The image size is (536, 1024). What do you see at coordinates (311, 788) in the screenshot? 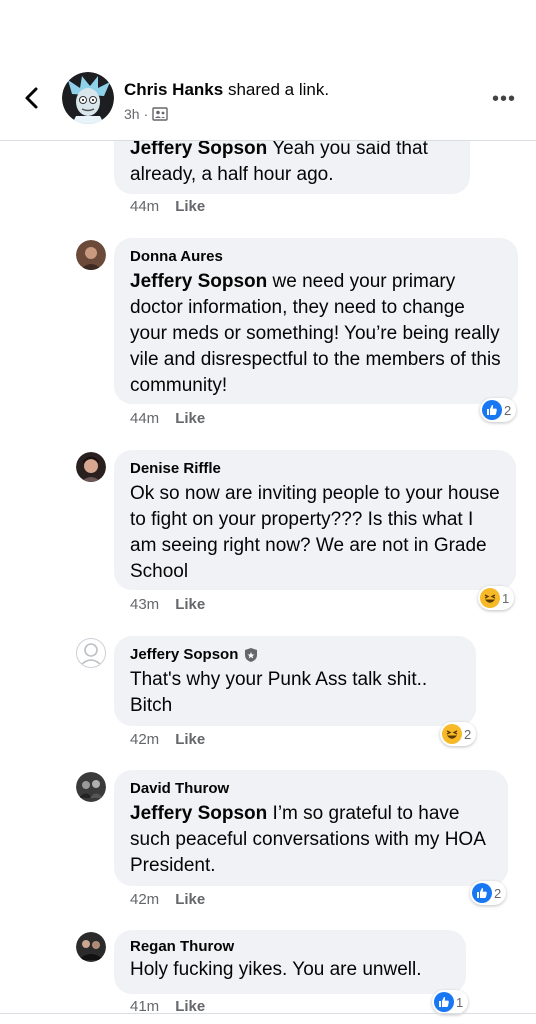
I see `comment-author: David Thurow` at bounding box center [311, 788].